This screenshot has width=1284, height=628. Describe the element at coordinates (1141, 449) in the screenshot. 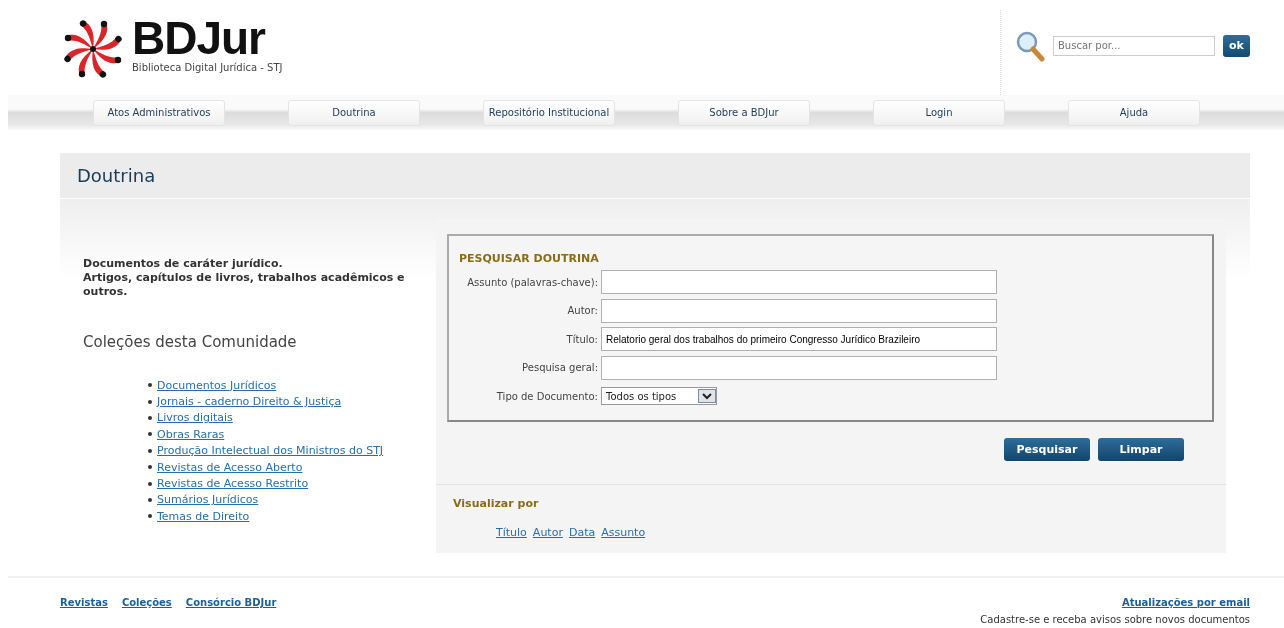

I see `form-button: Limpar` at that location.